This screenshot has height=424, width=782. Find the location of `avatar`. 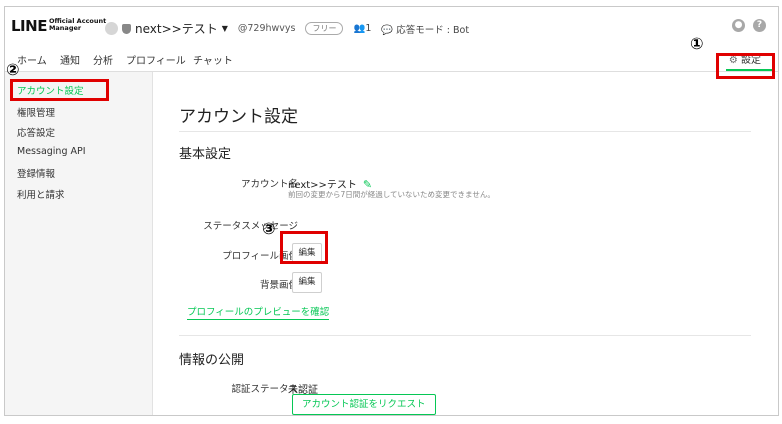

avatar is located at coordinates (111, 28).